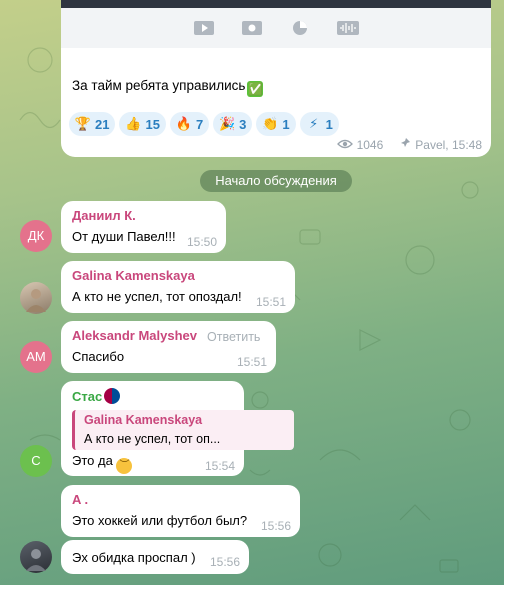 The height and width of the screenshot is (589, 509). Describe the element at coordinates (344, 145) in the screenshot. I see `eye-icon` at that location.